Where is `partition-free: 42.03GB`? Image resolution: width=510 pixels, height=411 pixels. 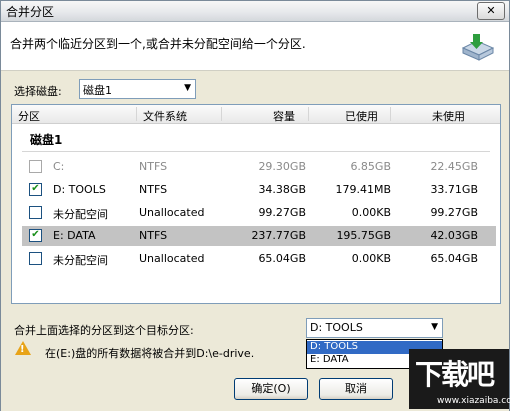 partition-free: 42.03GB is located at coordinates (454, 235).